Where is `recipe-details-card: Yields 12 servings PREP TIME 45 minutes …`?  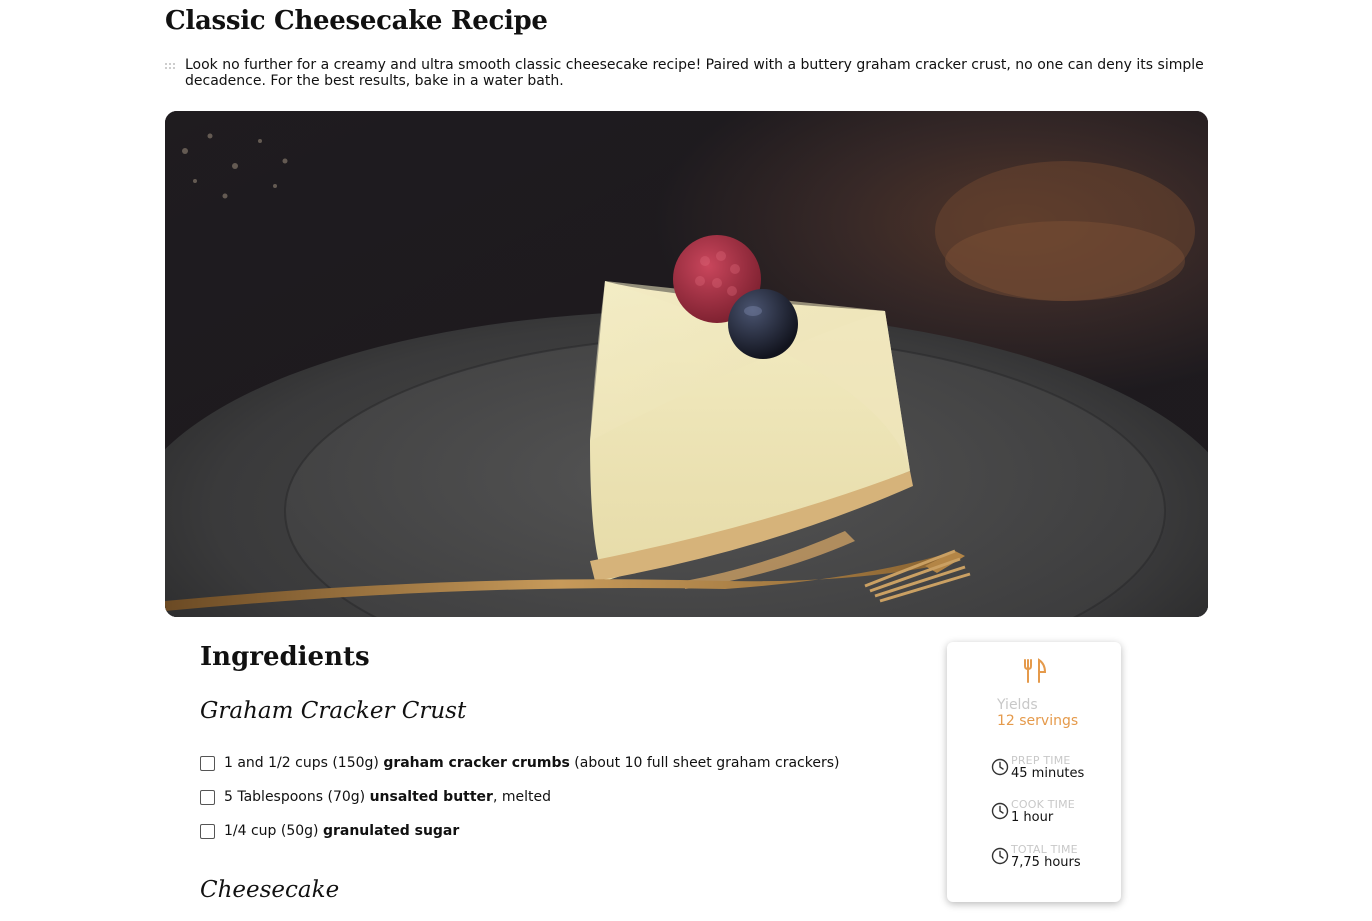 recipe-details-card: Yields 12 servings PREP TIME 45 minutes … is located at coordinates (1034, 772).